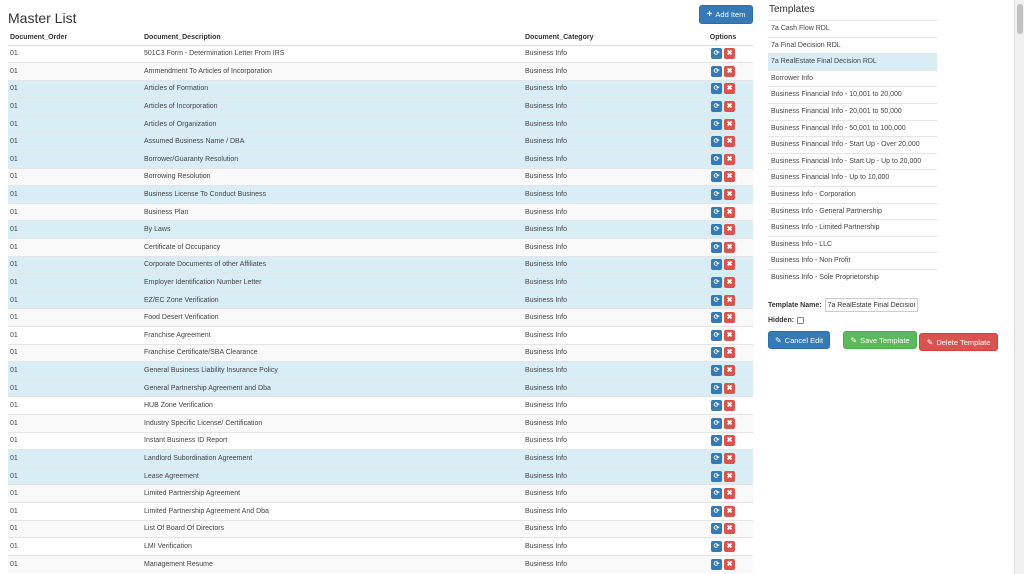 The image size is (1024, 574). What do you see at coordinates (852, 277) in the screenshot?
I see `template-item: Business Info - Sole Proprietorship` at bounding box center [852, 277].